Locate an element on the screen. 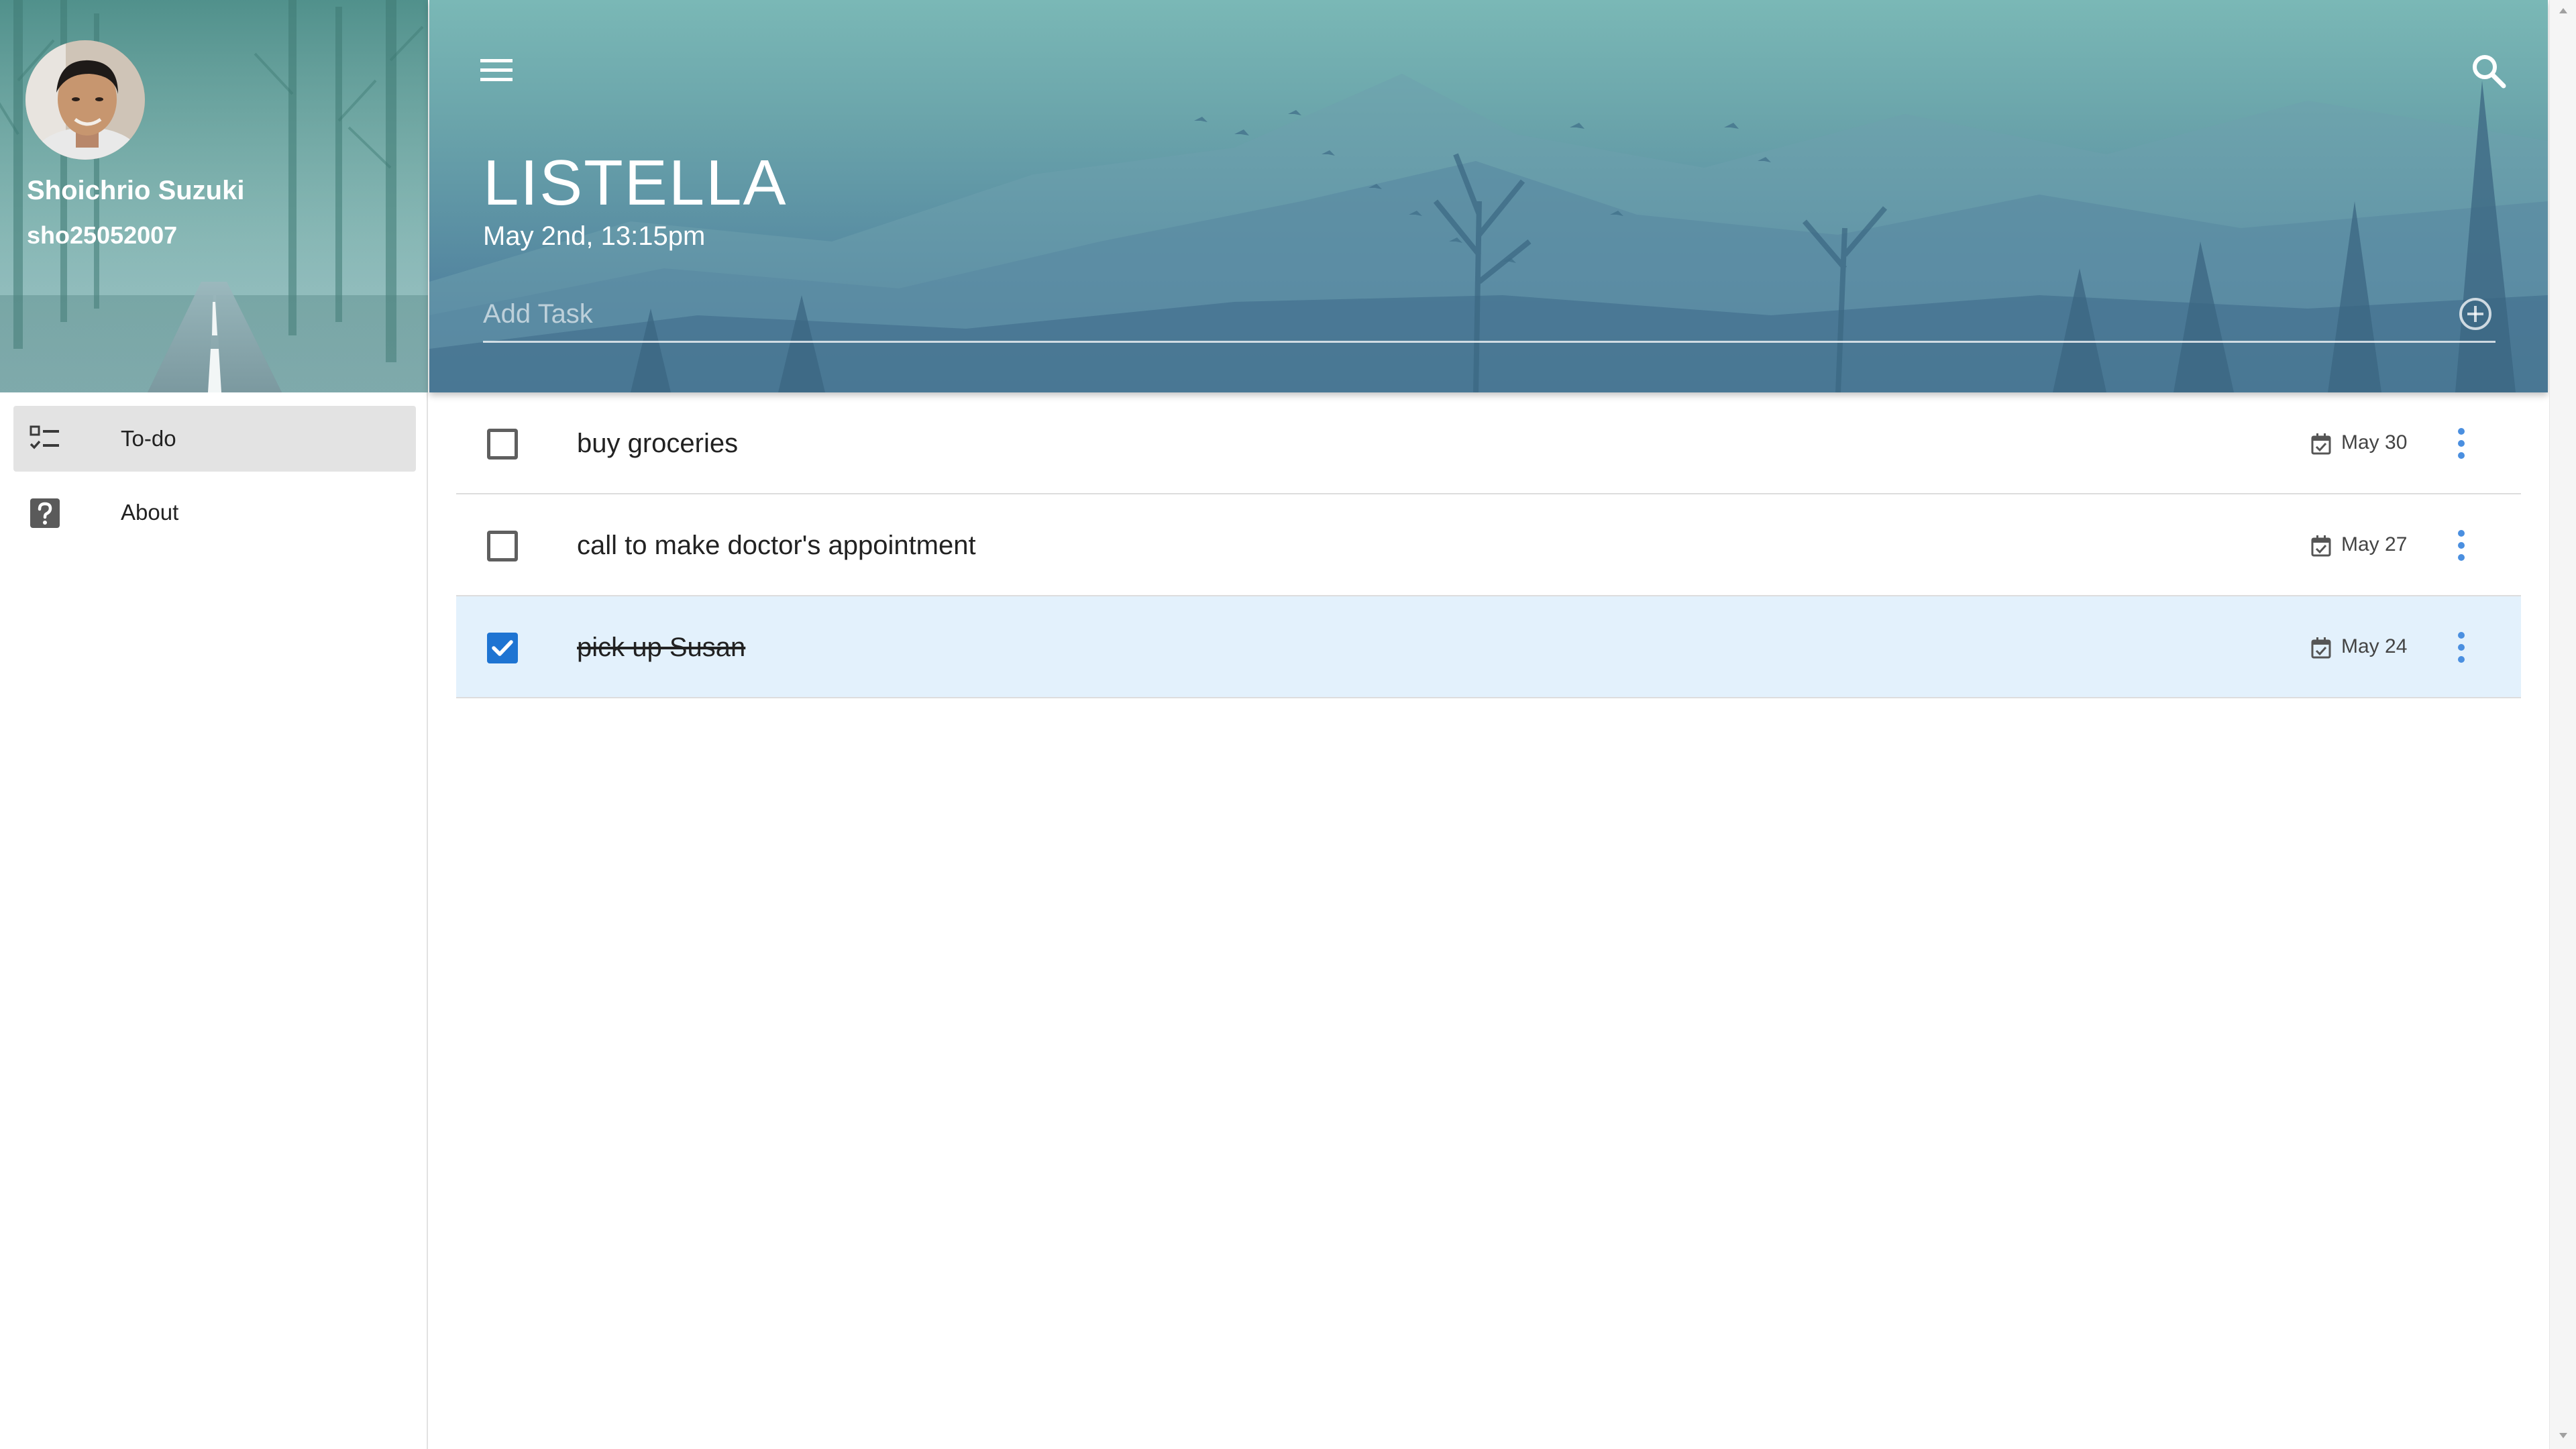  check-icon is located at coordinates (502, 648).